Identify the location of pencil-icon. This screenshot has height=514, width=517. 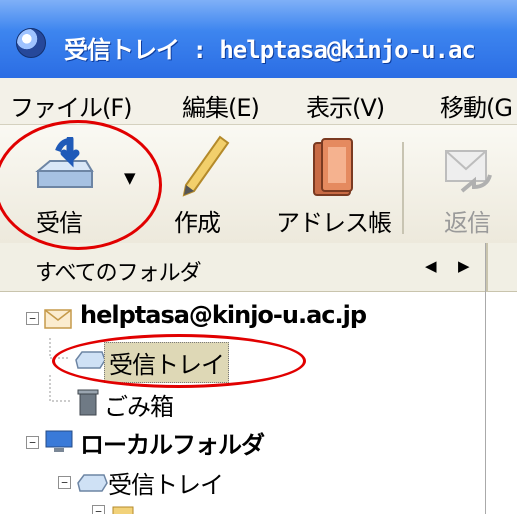
(206, 166).